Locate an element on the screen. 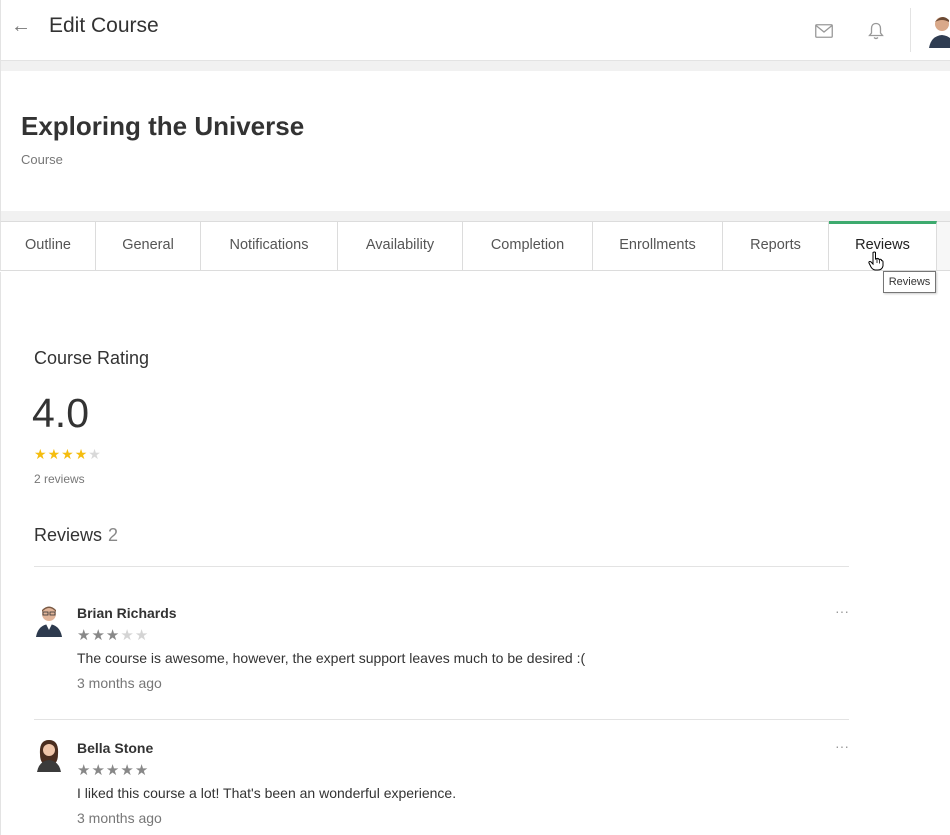  page-title: Edit Course is located at coordinates (104, 25).